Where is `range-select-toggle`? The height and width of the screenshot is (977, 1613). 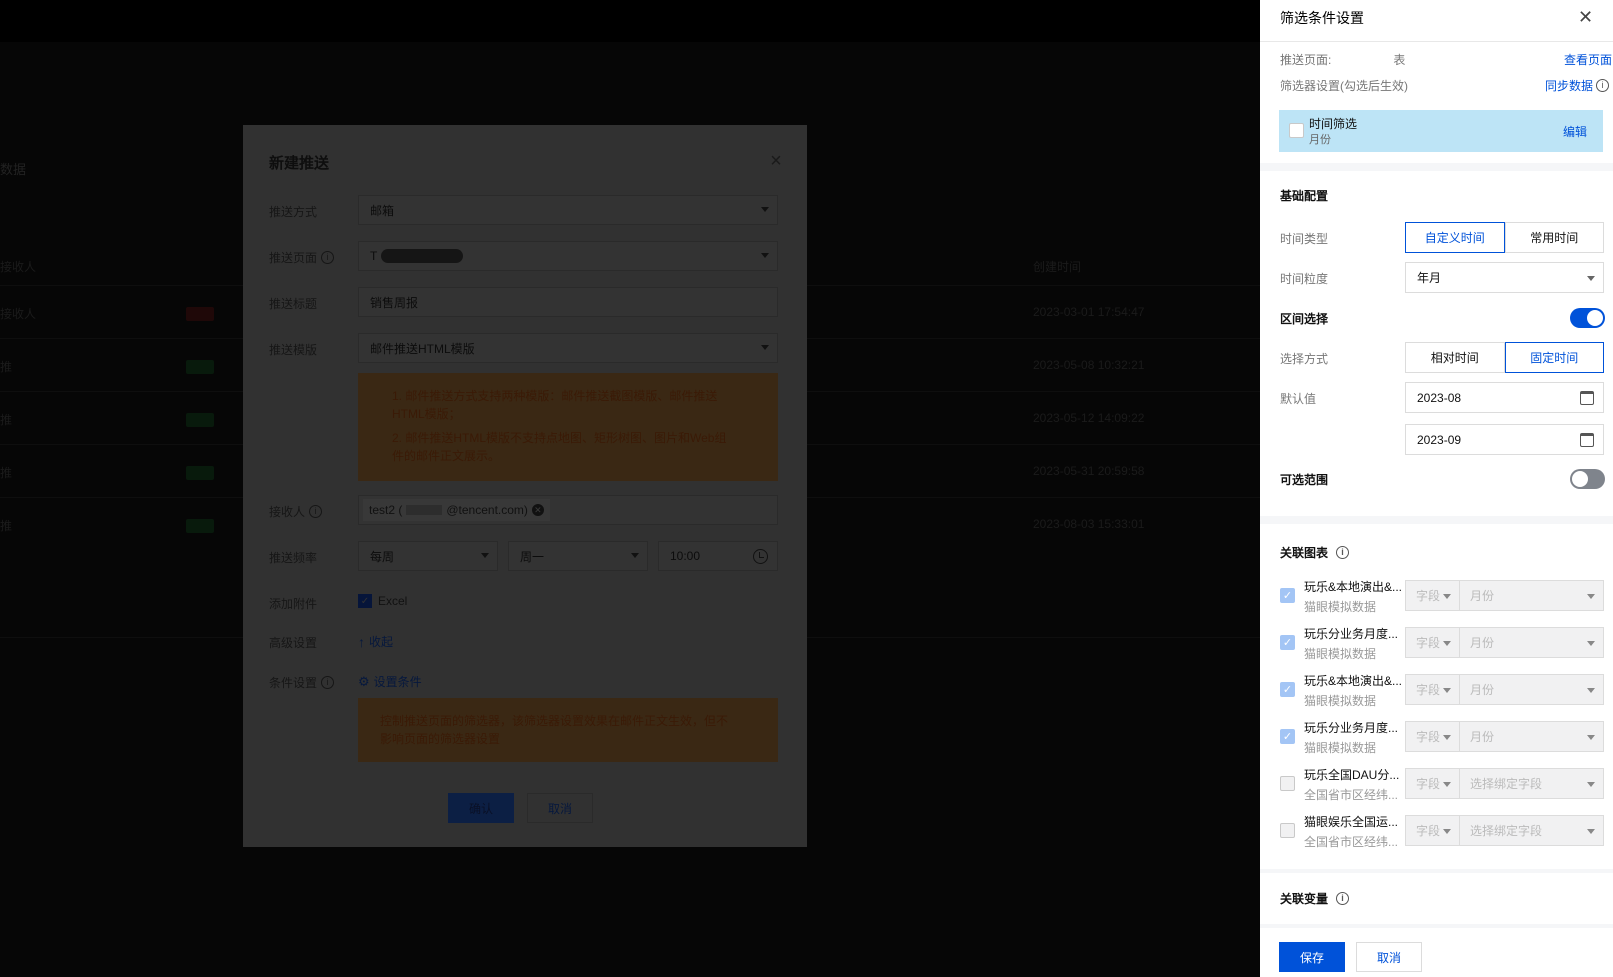
range-select-toggle is located at coordinates (1587, 318).